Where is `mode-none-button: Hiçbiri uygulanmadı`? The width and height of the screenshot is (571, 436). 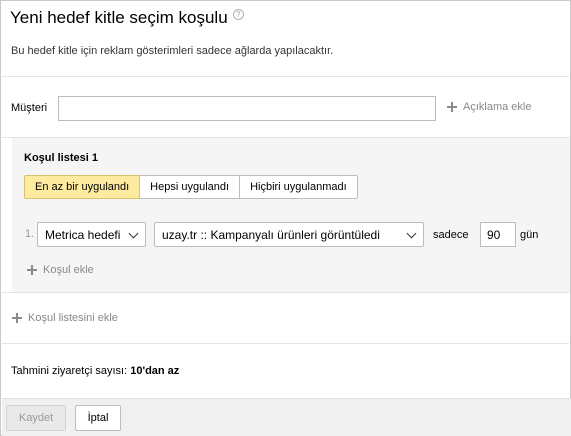
mode-none-button: Hiçbiri uygulanmadı is located at coordinates (298, 187).